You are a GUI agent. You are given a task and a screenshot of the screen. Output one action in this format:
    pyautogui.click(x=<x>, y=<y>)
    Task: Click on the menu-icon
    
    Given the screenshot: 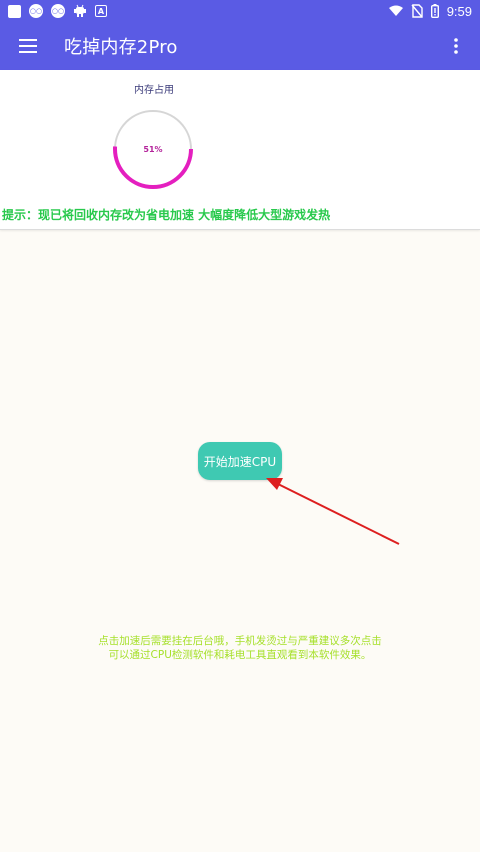 What is the action you would take?
    pyautogui.click(x=28, y=46)
    